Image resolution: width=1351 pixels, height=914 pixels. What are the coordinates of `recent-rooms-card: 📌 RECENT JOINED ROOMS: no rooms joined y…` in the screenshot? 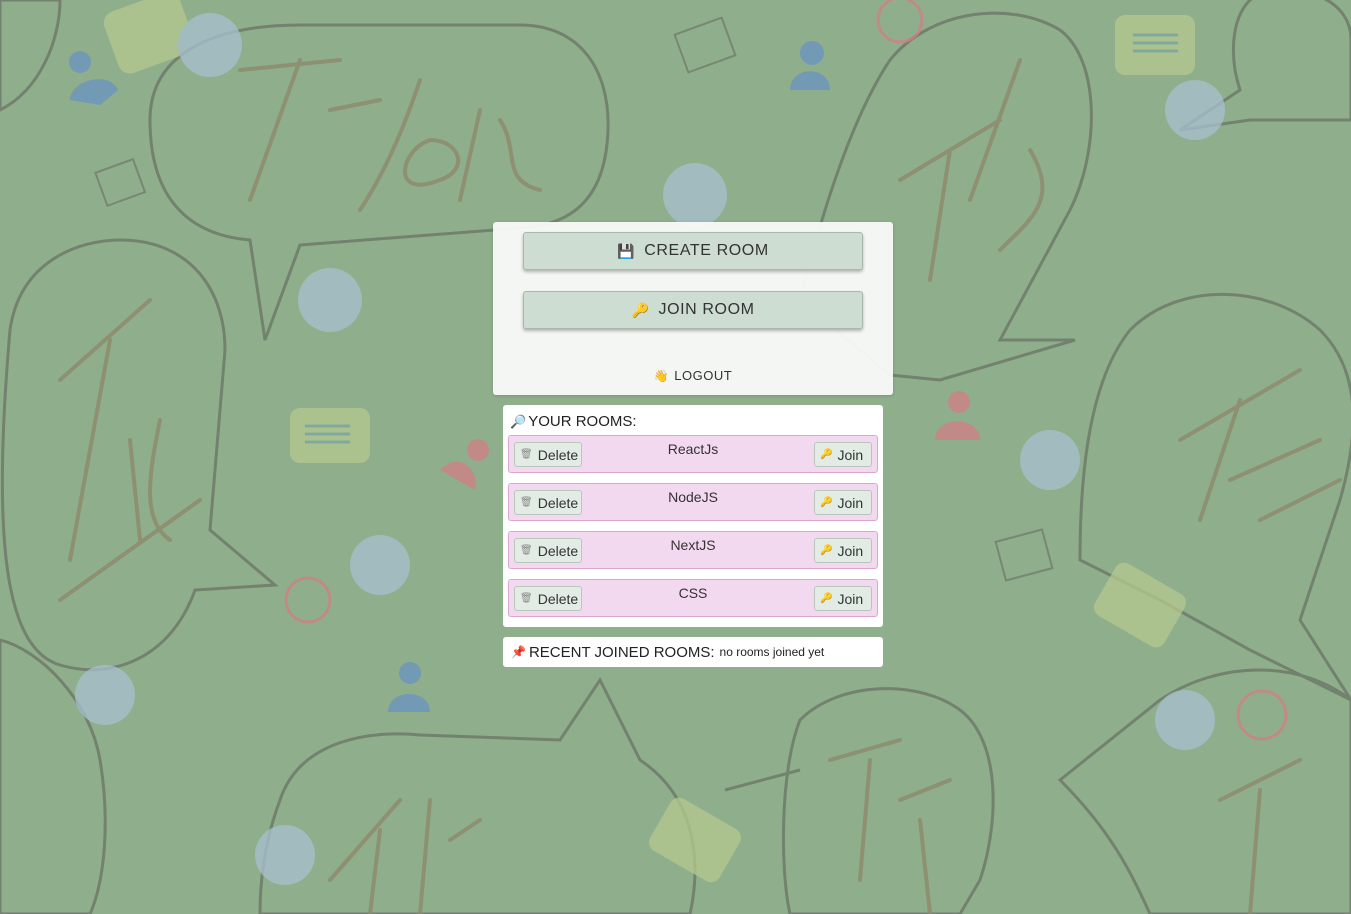 It's located at (693, 652).